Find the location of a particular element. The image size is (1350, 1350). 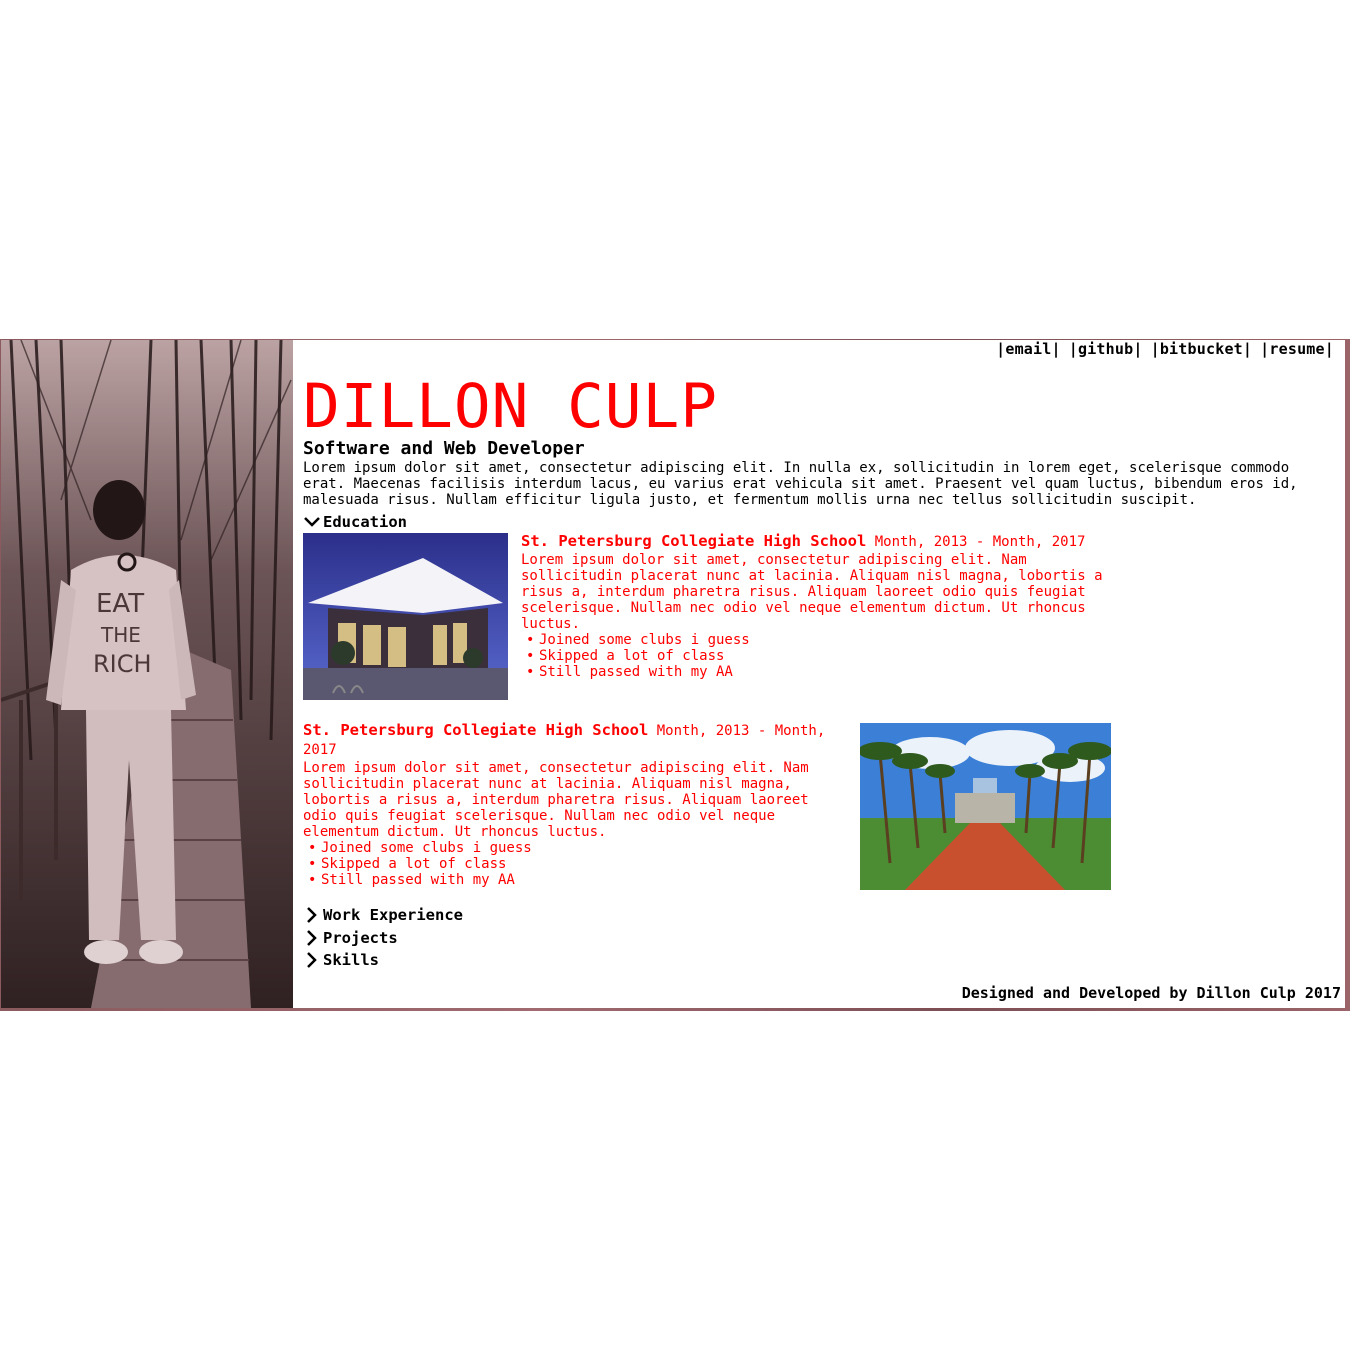

campus-walkway-image is located at coordinates (985, 806).